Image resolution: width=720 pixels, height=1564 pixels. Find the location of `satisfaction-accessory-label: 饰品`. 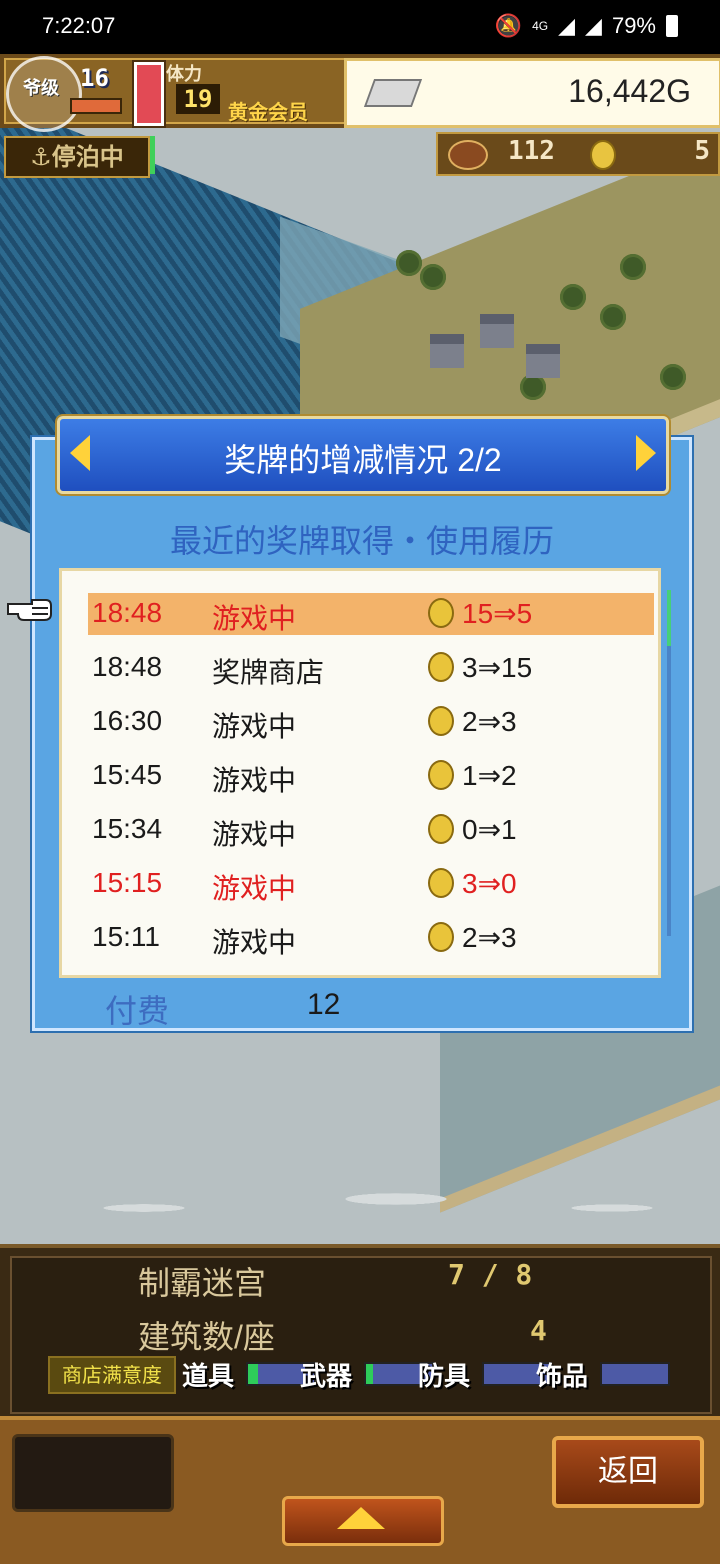

satisfaction-accessory-label: 饰品 is located at coordinates (562, 1377).